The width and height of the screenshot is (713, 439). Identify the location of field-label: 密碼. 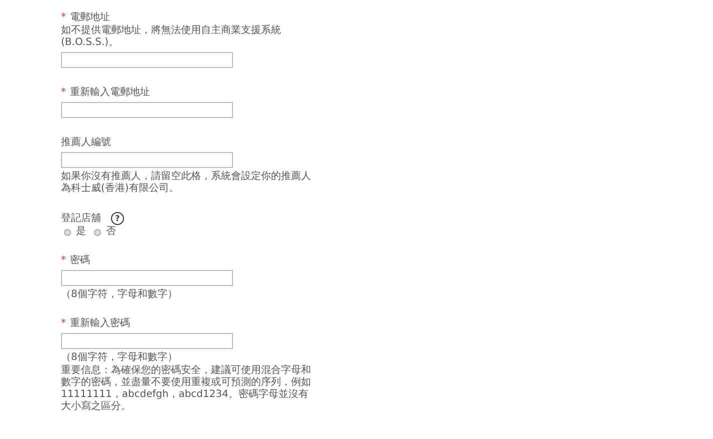
(80, 261).